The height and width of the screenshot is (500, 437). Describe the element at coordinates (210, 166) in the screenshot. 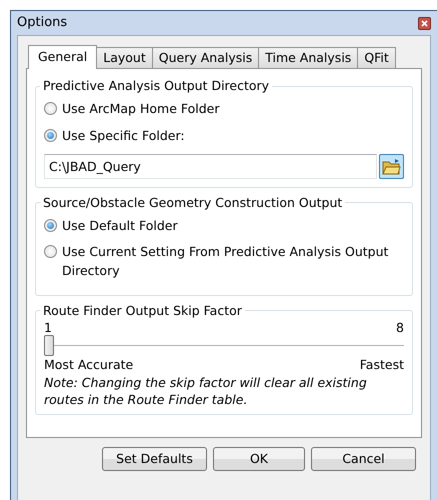

I see `path-field: C:\JBAD_Query` at that location.